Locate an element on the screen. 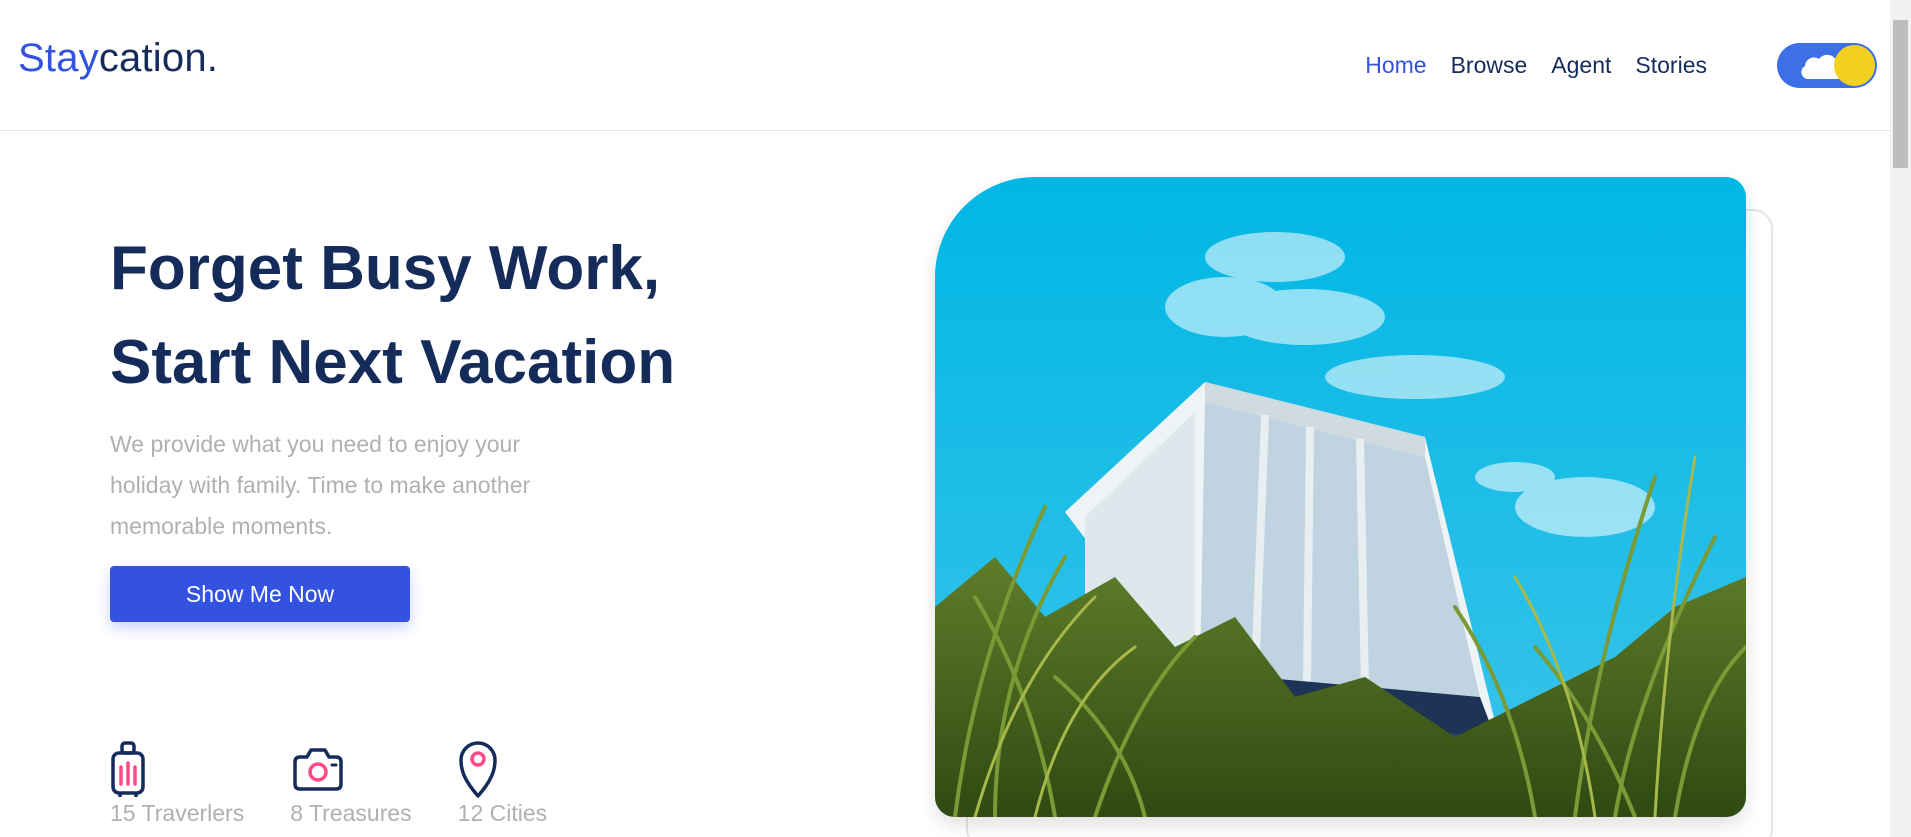 The width and height of the screenshot is (1911, 837). theme-toggle is located at coordinates (1827, 65).